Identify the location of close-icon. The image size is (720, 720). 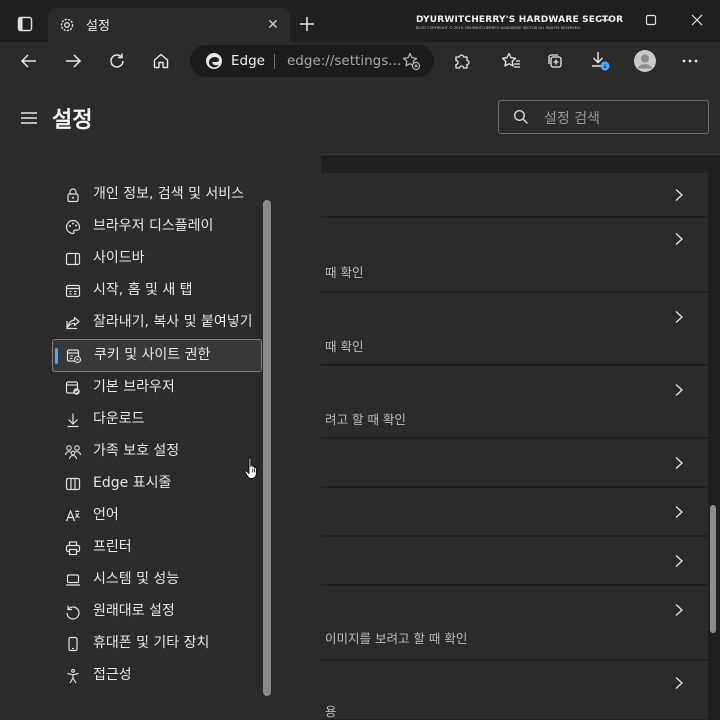
(697, 20).